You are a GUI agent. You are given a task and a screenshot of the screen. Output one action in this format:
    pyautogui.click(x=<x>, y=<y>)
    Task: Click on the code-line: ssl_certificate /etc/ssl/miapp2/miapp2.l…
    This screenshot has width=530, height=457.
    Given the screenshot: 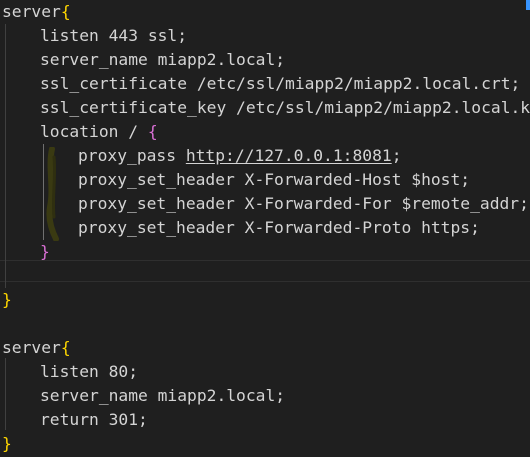 What is the action you would take?
    pyautogui.click(x=266, y=84)
    